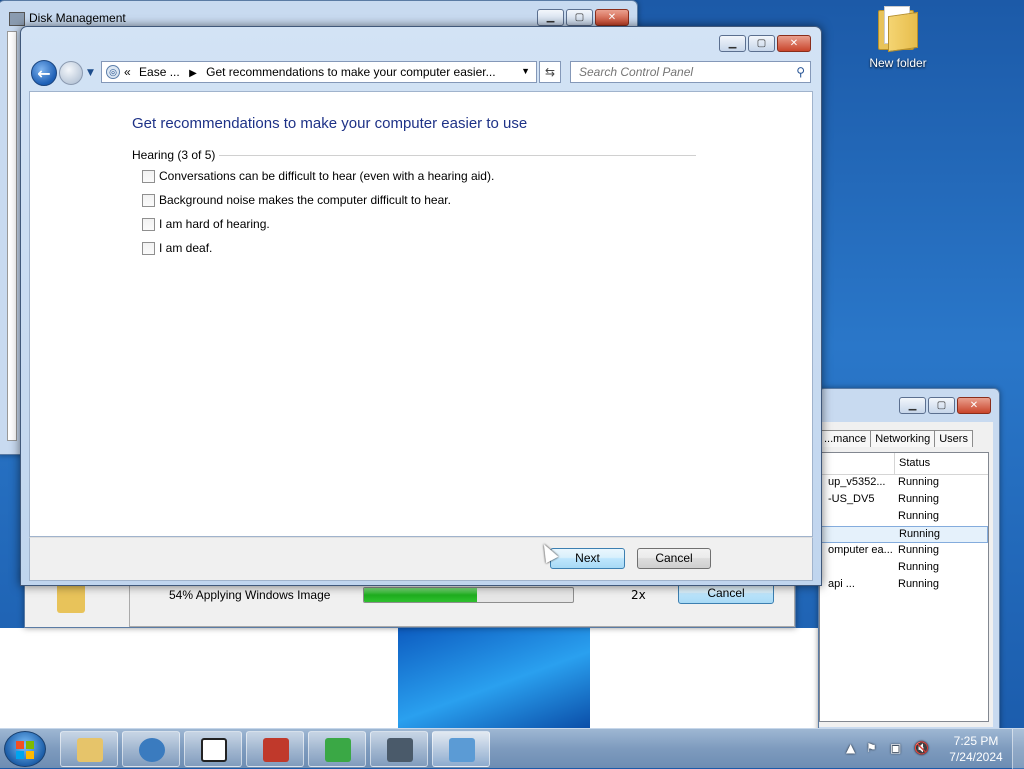 This screenshot has width=1024, height=769. What do you see at coordinates (127, 72) in the screenshot?
I see `breadcrumb-overflow: «` at bounding box center [127, 72].